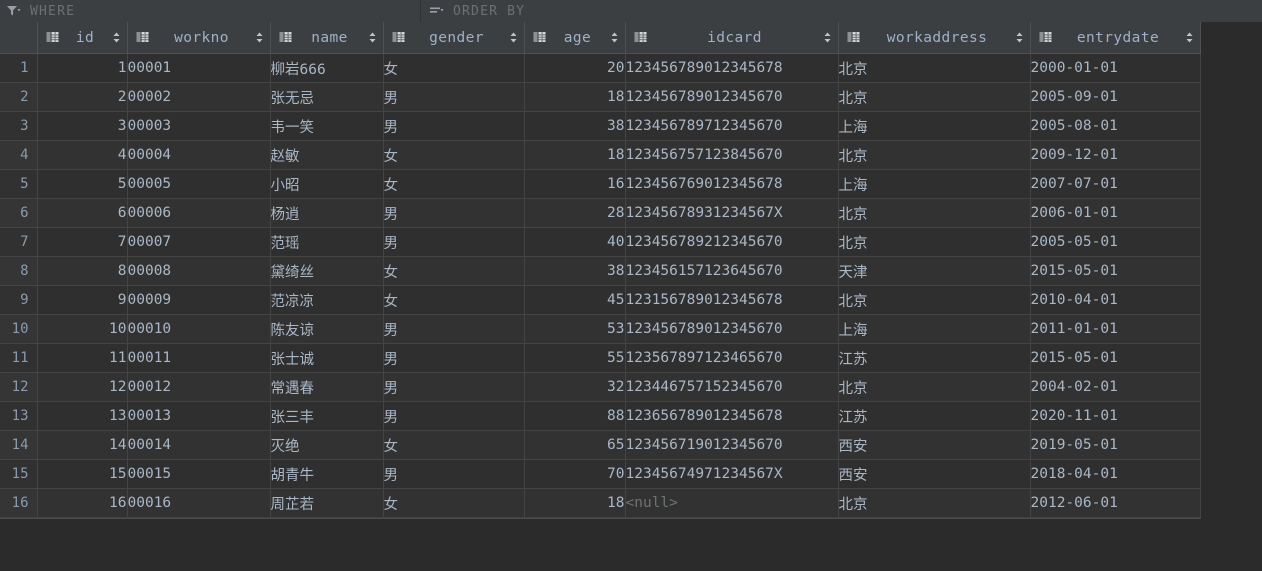 This screenshot has width=1262, height=571. I want to click on cell-age: 40, so click(575, 242).